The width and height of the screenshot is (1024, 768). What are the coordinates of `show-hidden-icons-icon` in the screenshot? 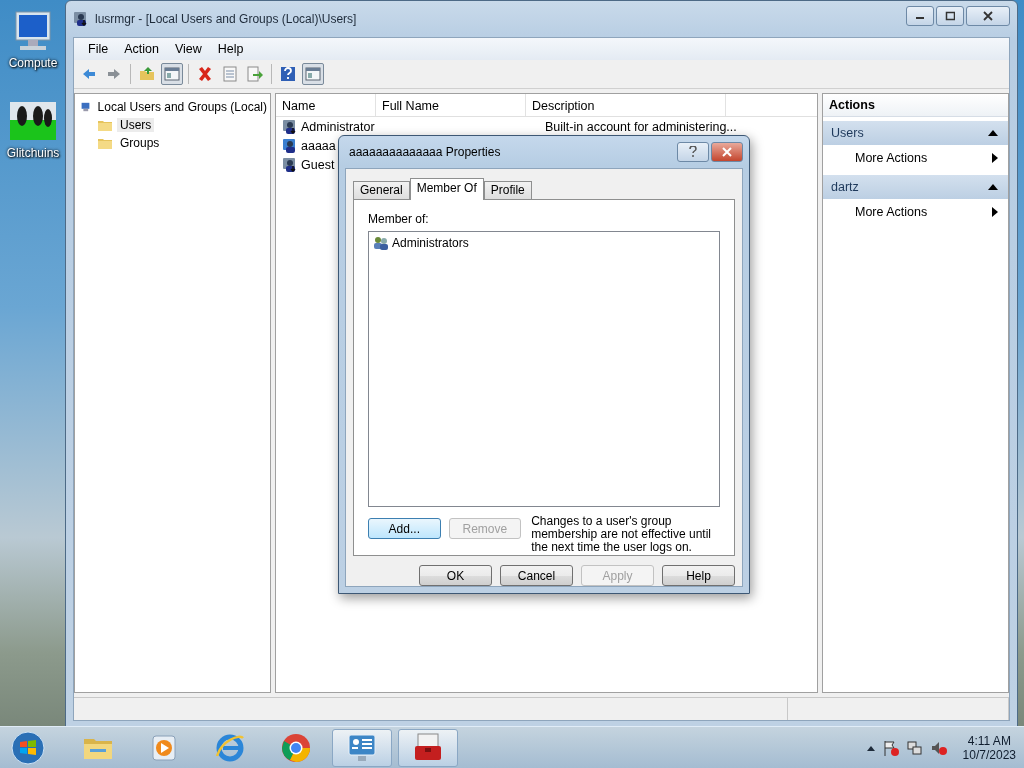 It's located at (870, 747).